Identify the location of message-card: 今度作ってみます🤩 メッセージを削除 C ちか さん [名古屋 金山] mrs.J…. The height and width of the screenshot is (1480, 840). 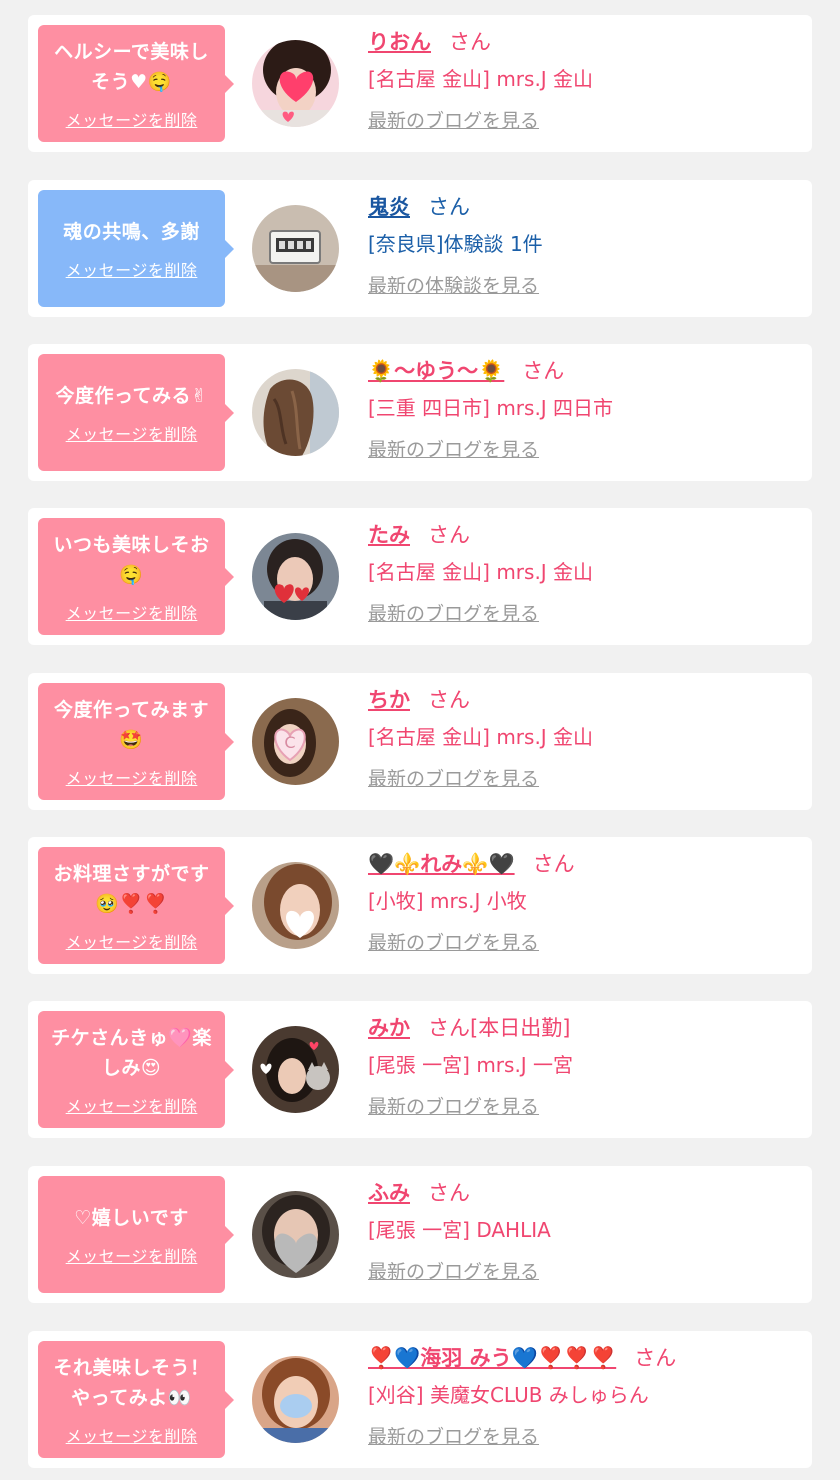
(420, 741).